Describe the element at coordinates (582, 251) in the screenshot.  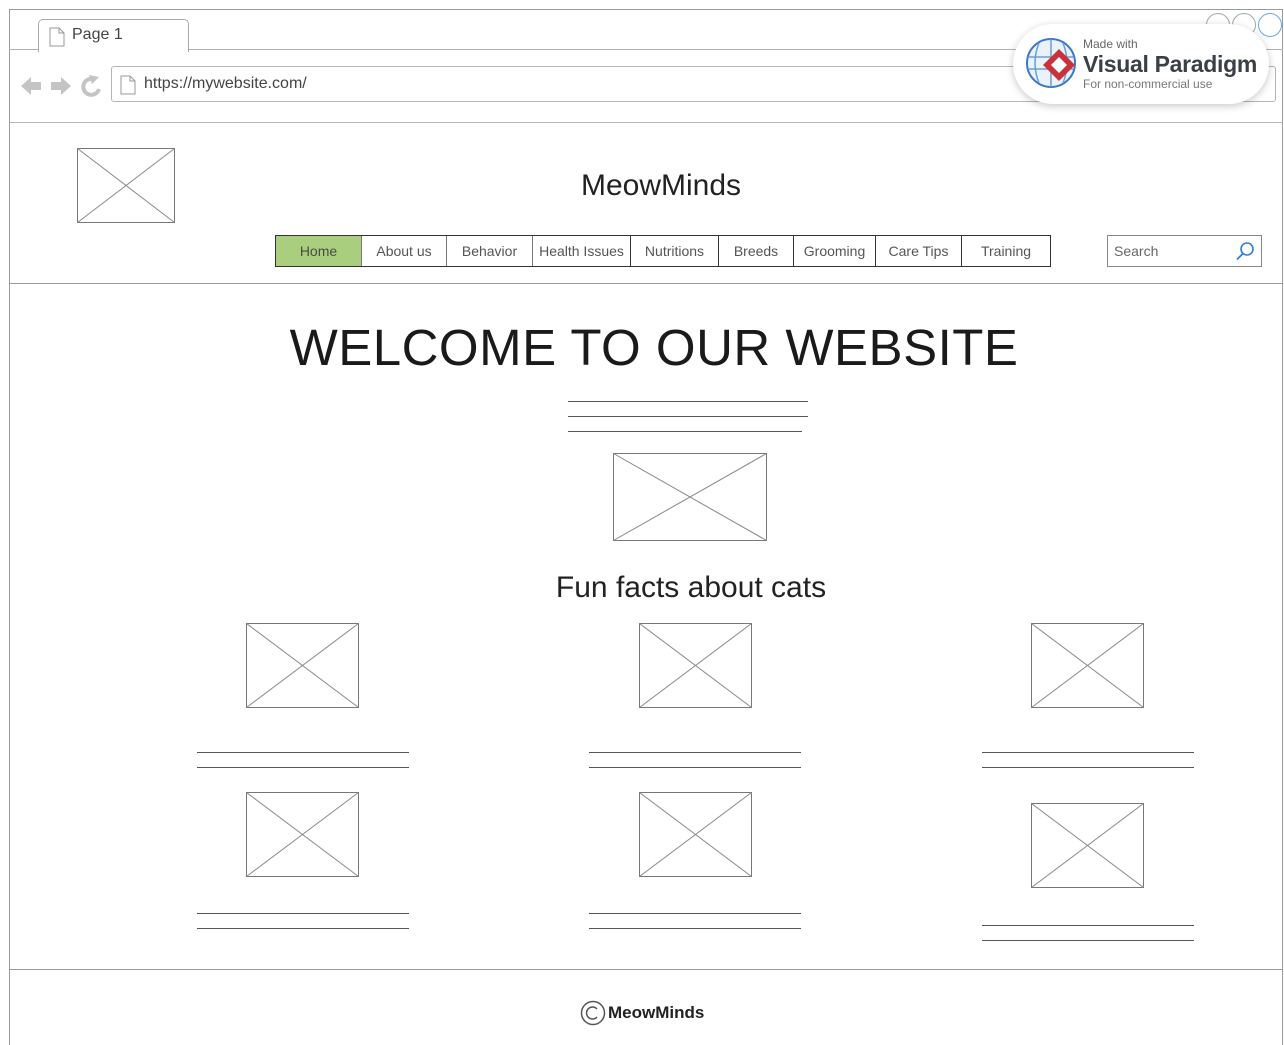
I see `nav-item-health-issues: Health Issues` at that location.